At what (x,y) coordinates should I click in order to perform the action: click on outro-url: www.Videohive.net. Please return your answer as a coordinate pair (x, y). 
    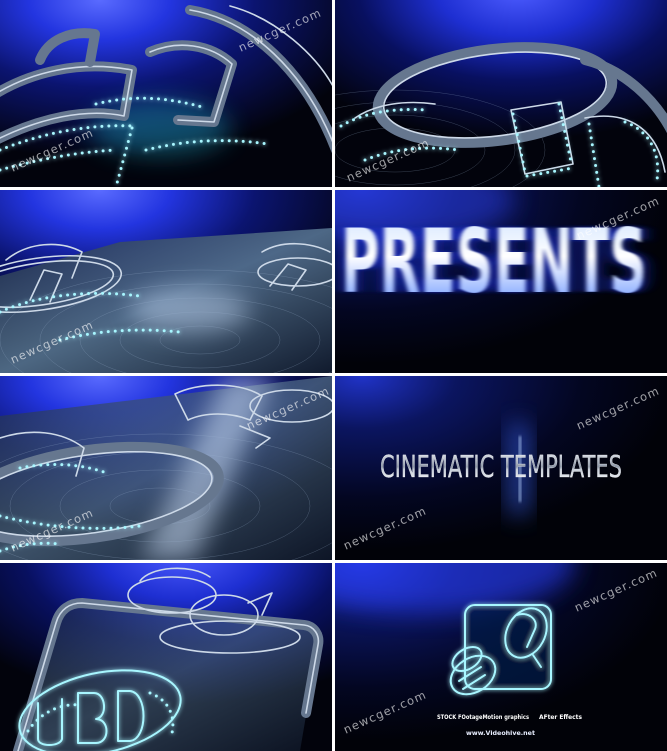
    Looking at the image, I should click on (500, 734).